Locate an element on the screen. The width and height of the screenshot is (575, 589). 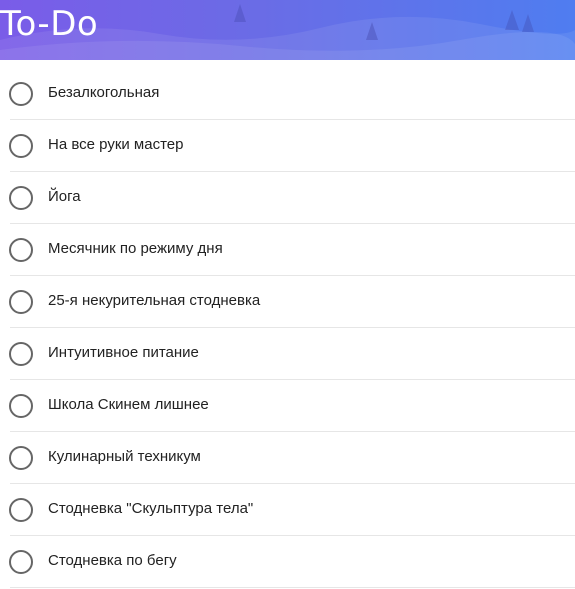
task-label: Кулинарный техникум is located at coordinates (124, 456).